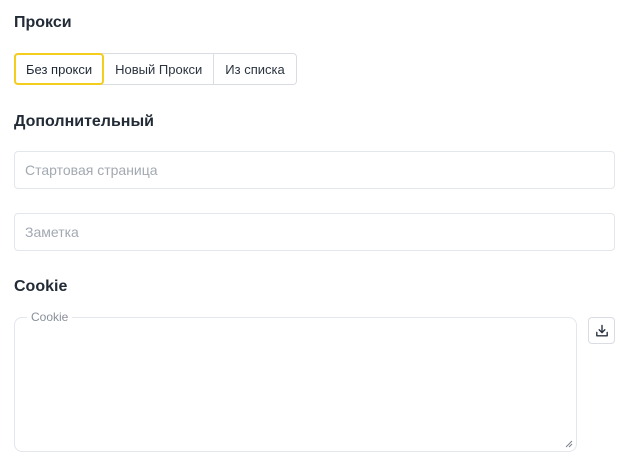  Describe the element at coordinates (84, 121) in the screenshot. I see `additional-section-title: Дополнительный` at that location.